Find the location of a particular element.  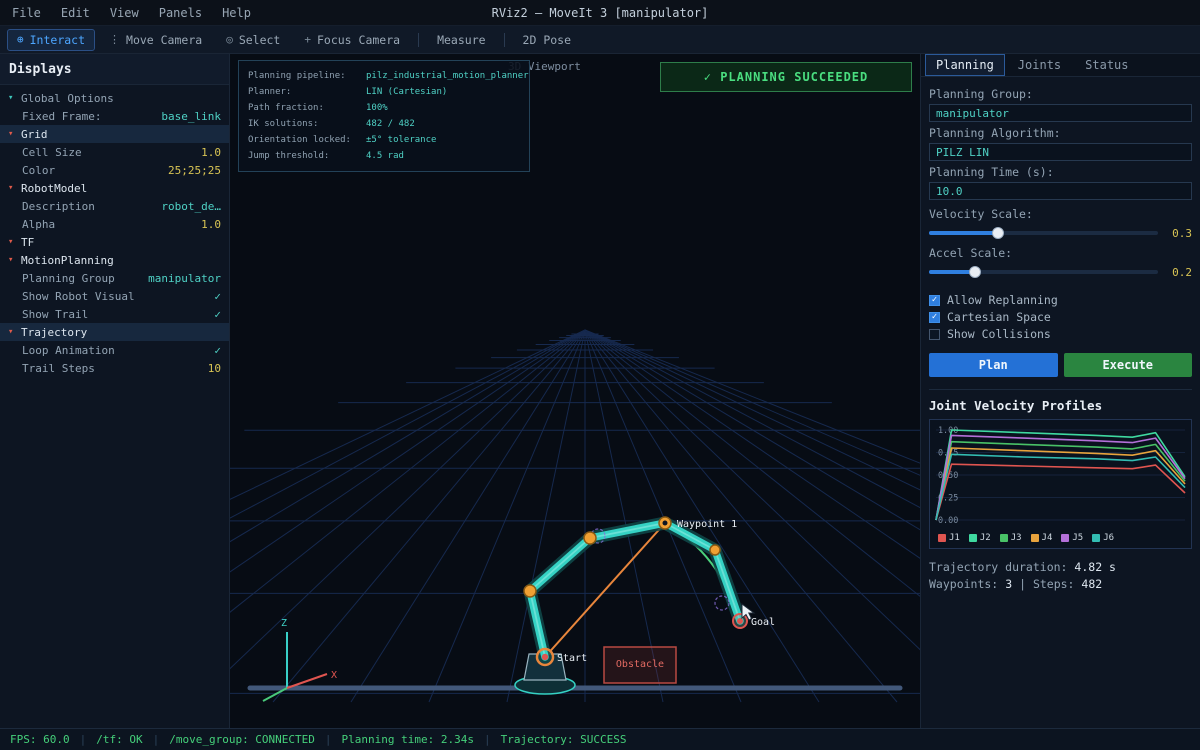

menu-panels: Panels is located at coordinates (180, 13).